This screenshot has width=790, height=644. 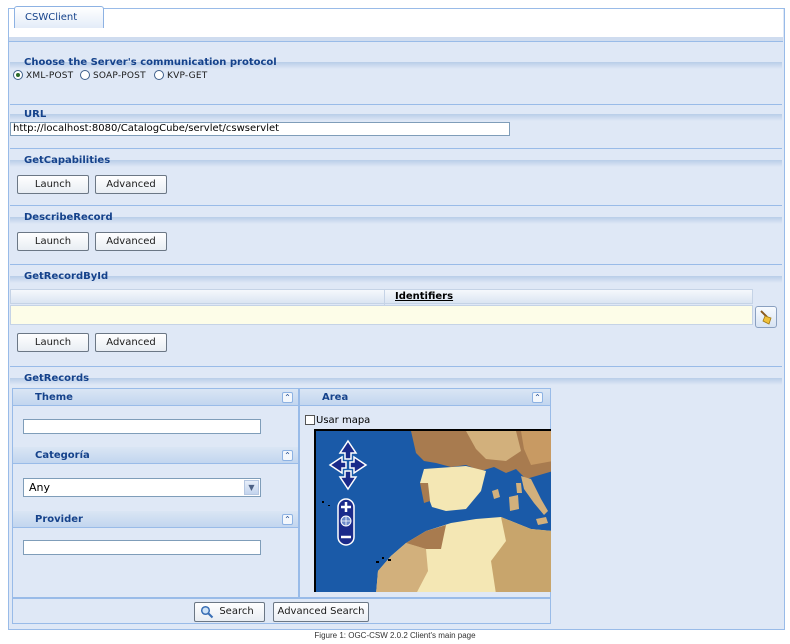 I want to click on advanced-search-button: Advanced Search, so click(x=321, y=612).